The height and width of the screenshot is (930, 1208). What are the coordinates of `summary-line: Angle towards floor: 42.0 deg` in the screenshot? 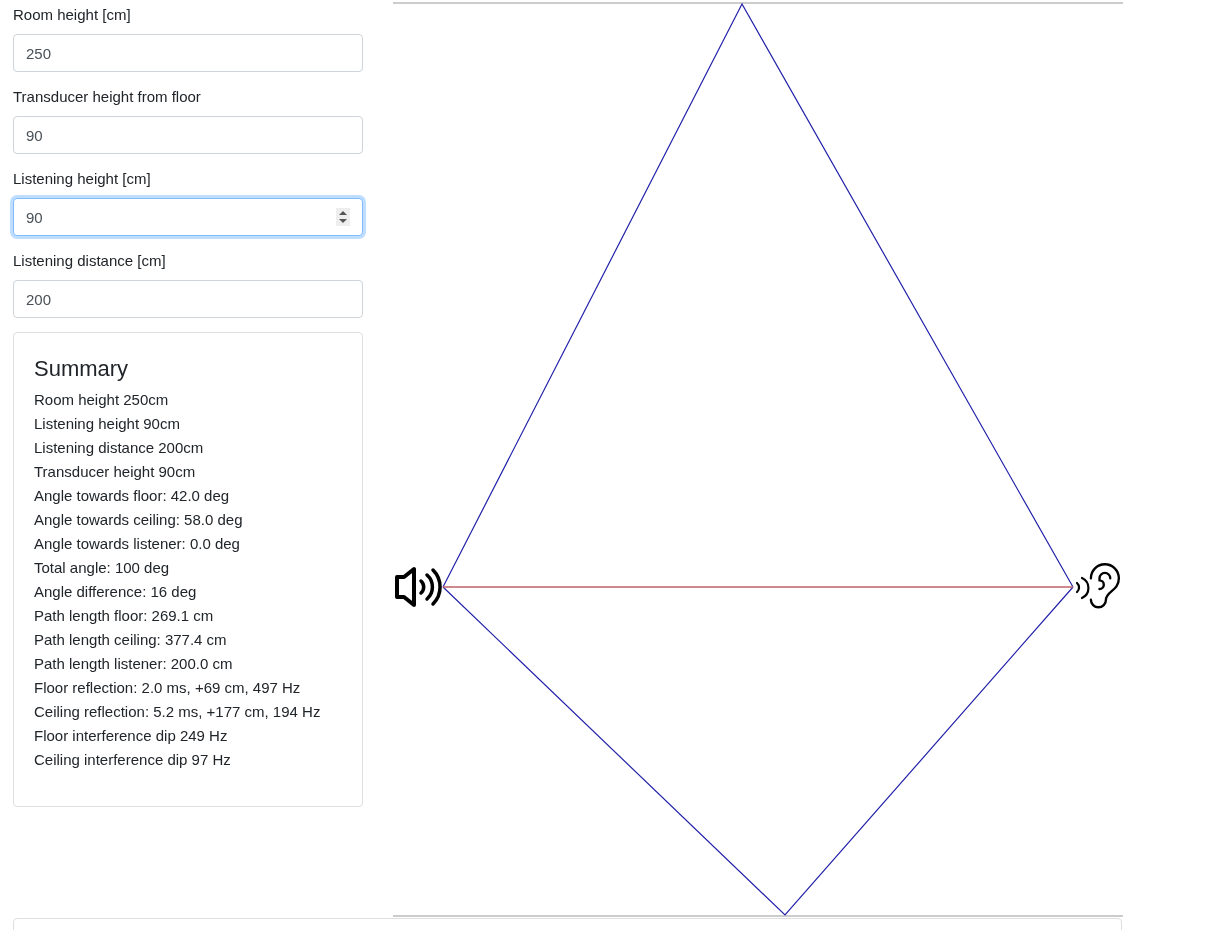 It's located at (132, 496).